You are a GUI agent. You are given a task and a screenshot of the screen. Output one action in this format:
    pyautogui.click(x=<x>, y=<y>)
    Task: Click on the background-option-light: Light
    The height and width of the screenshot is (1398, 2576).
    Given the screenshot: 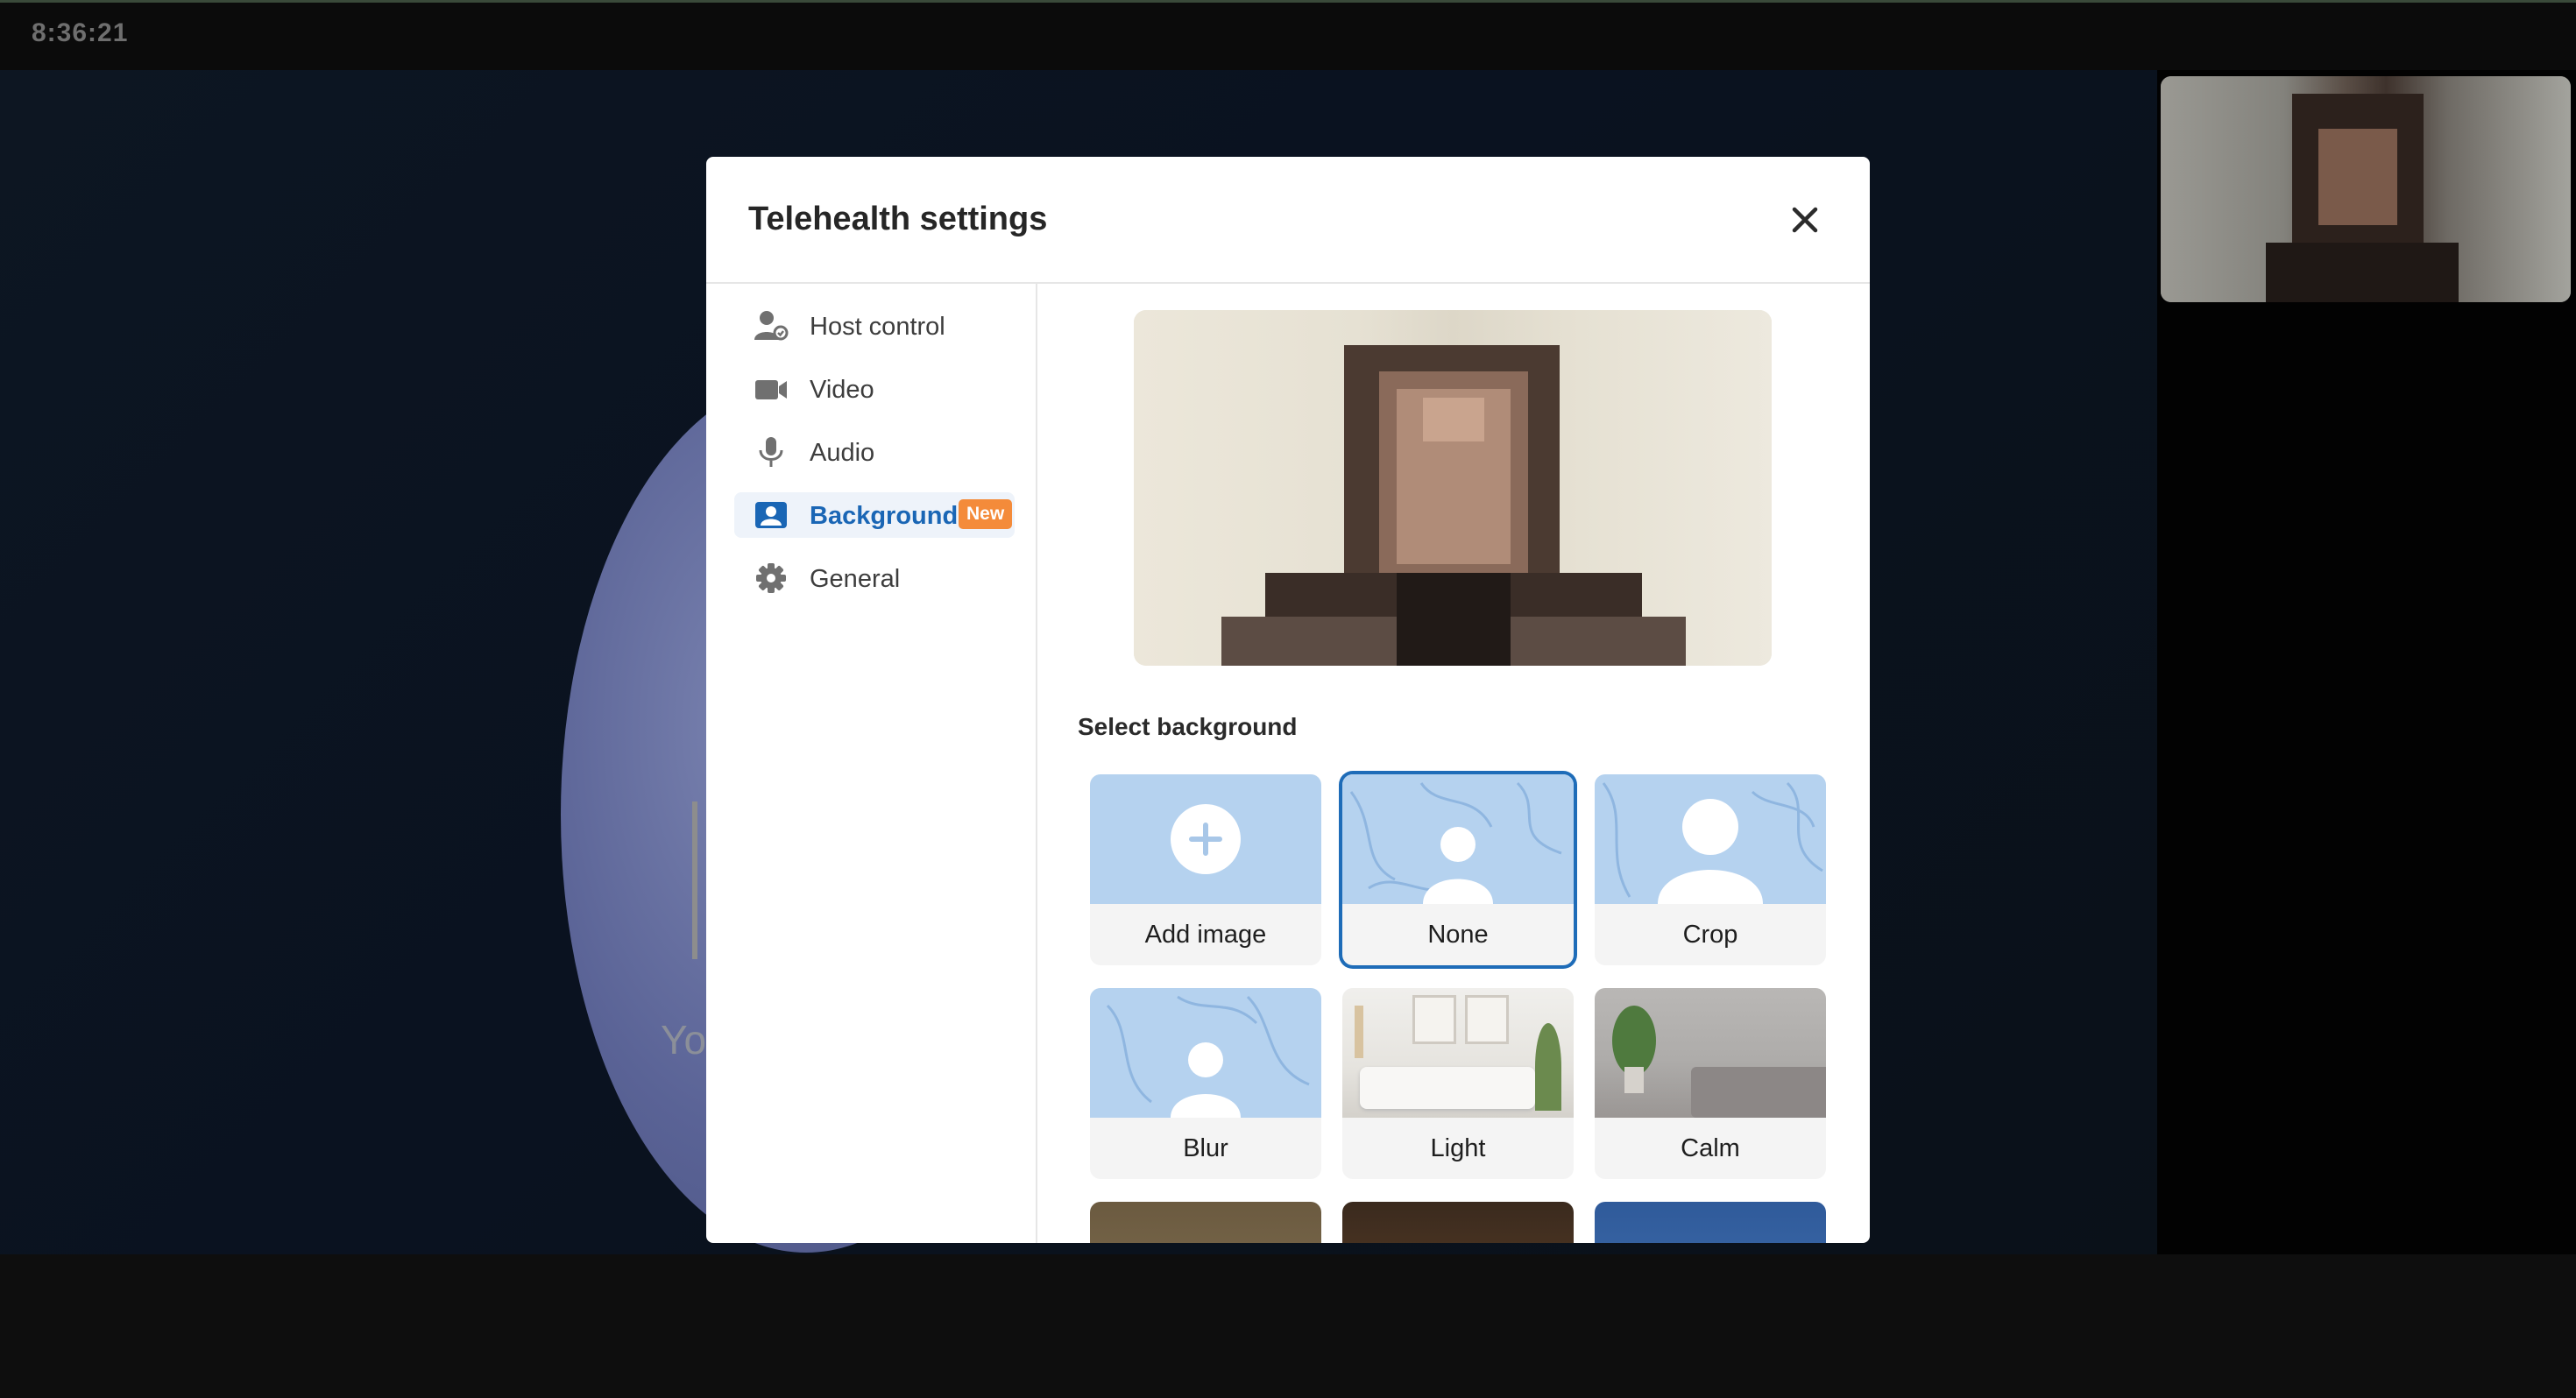 What is the action you would take?
    pyautogui.click(x=1458, y=1083)
    